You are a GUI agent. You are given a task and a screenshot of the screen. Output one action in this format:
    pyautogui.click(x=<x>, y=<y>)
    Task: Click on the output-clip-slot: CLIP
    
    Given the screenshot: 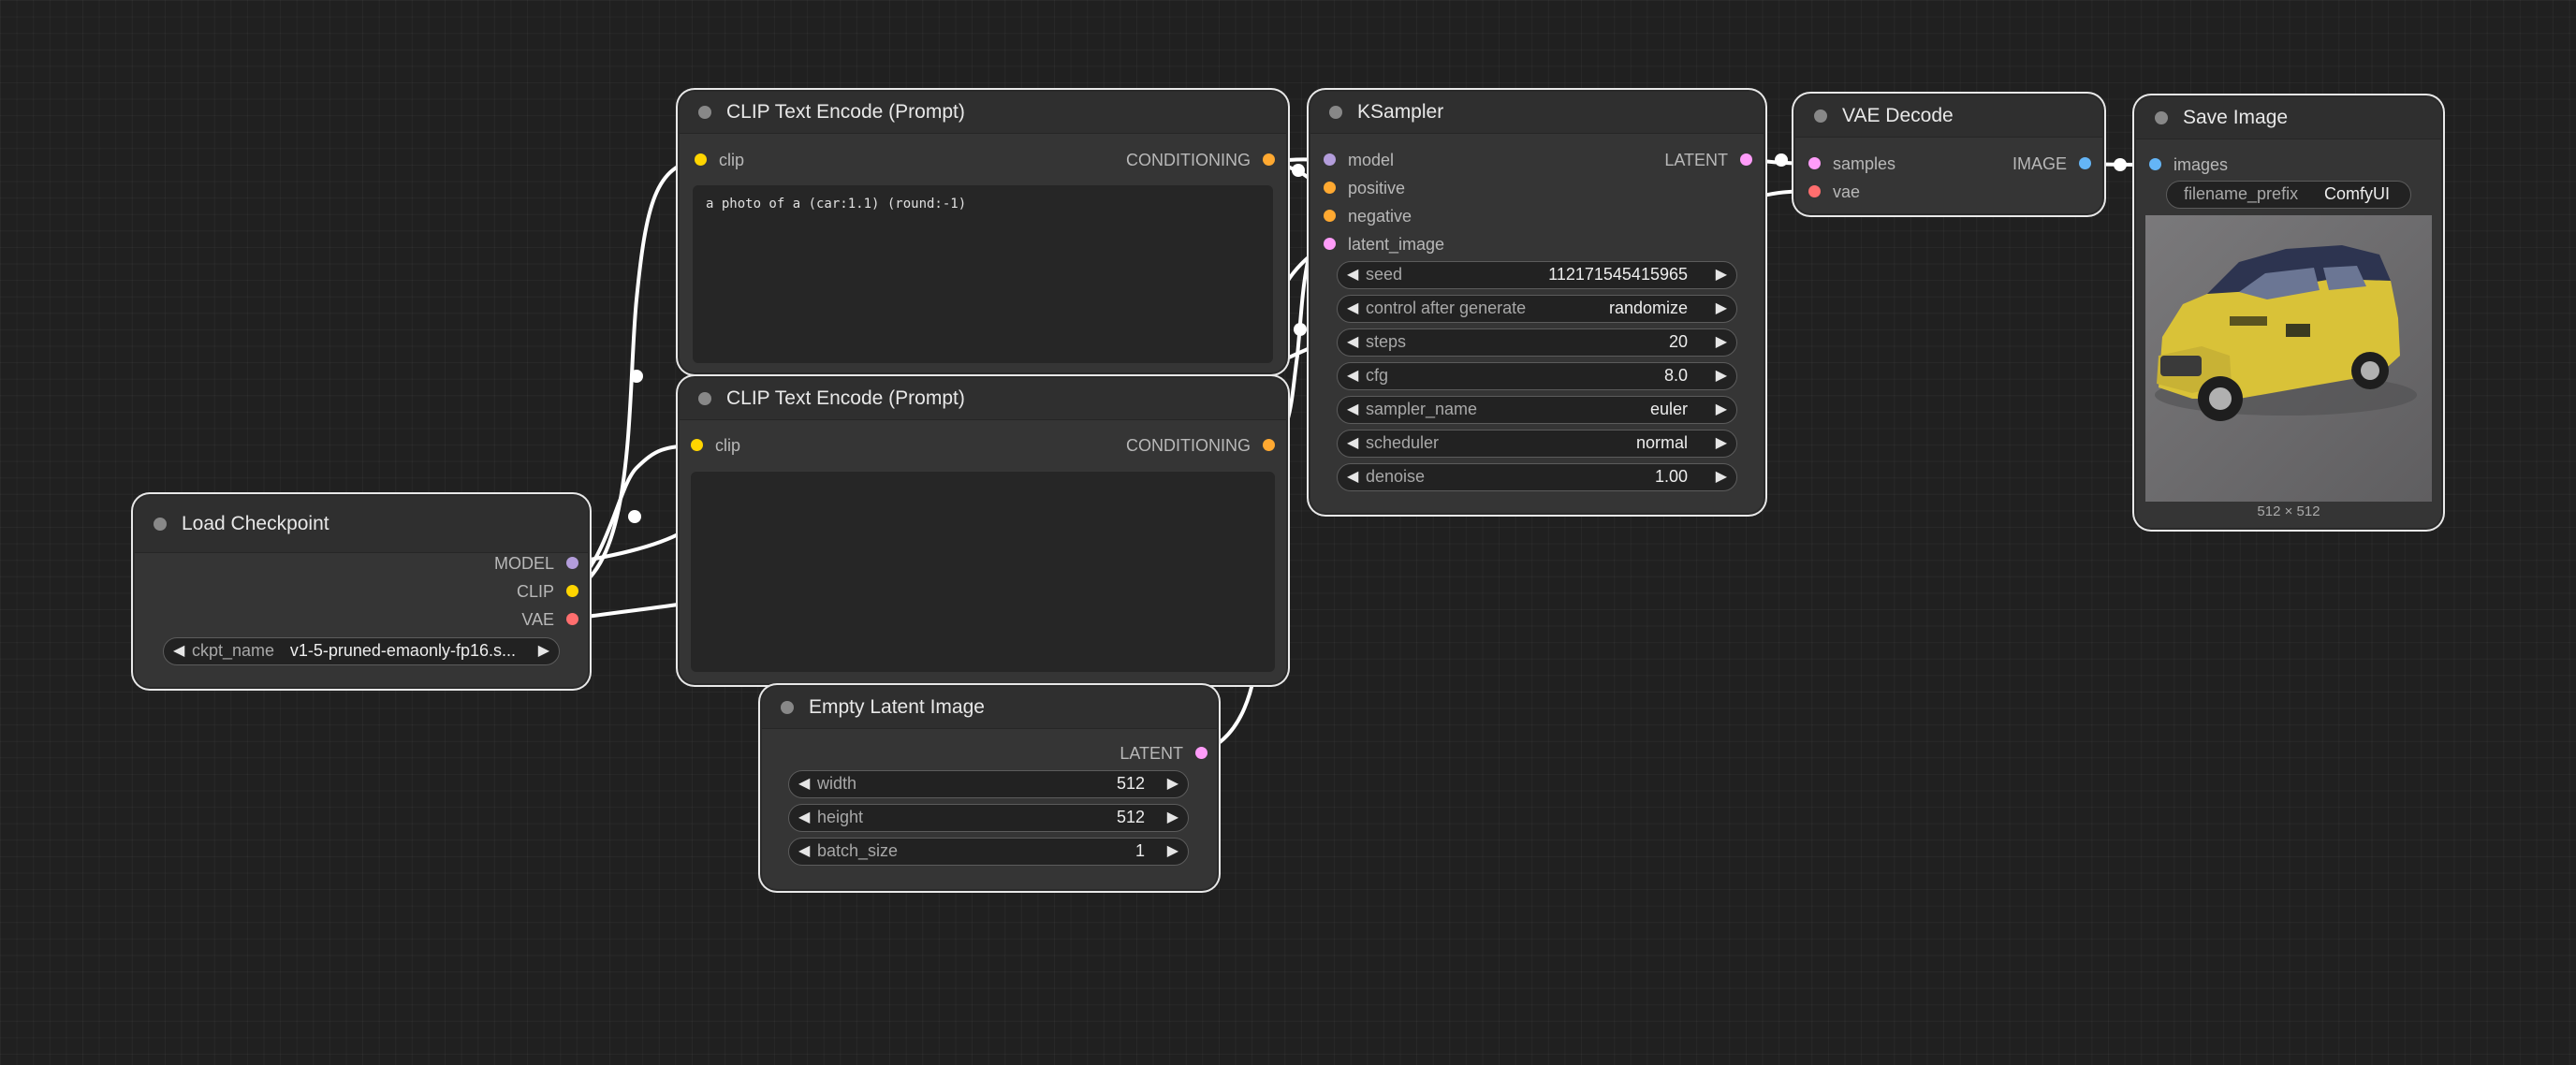 What is the action you would take?
    pyautogui.click(x=547, y=591)
    